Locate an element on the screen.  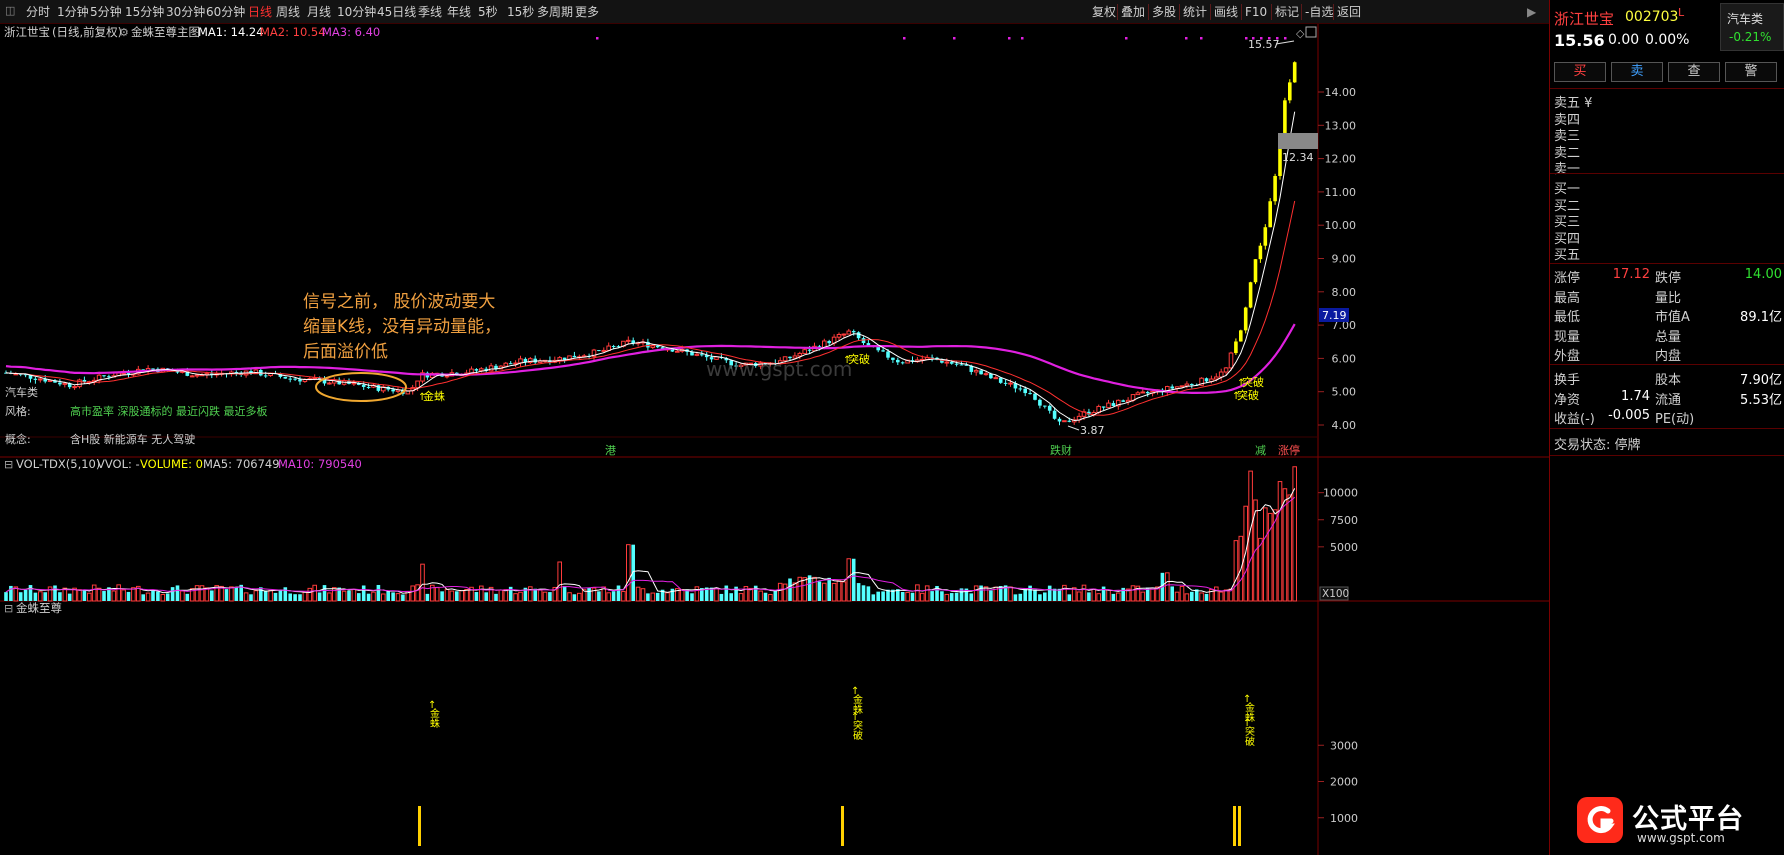
logo-badge is located at coordinates (1600, 820).